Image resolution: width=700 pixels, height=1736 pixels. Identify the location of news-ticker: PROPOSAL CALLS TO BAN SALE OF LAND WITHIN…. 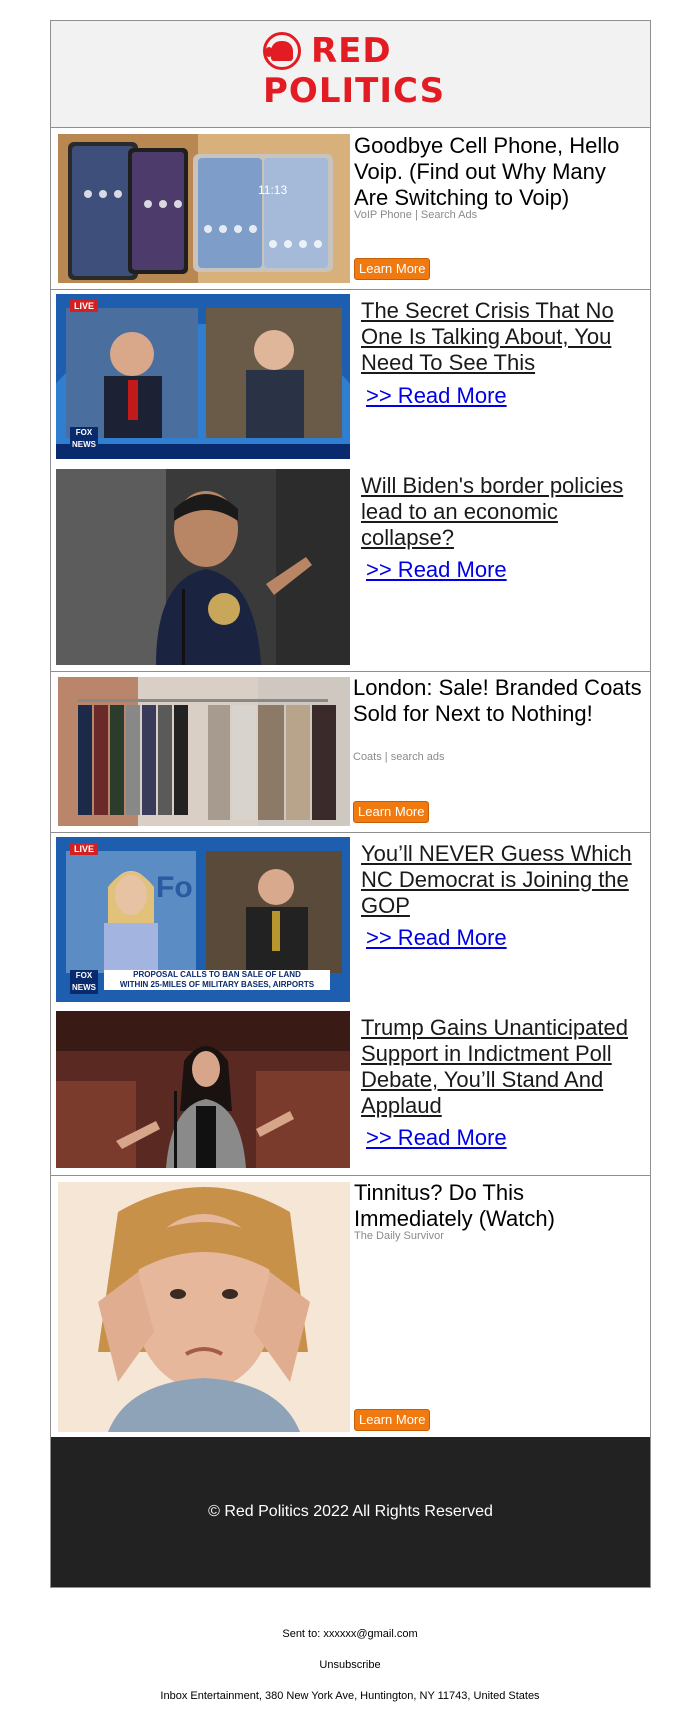
(217, 980).